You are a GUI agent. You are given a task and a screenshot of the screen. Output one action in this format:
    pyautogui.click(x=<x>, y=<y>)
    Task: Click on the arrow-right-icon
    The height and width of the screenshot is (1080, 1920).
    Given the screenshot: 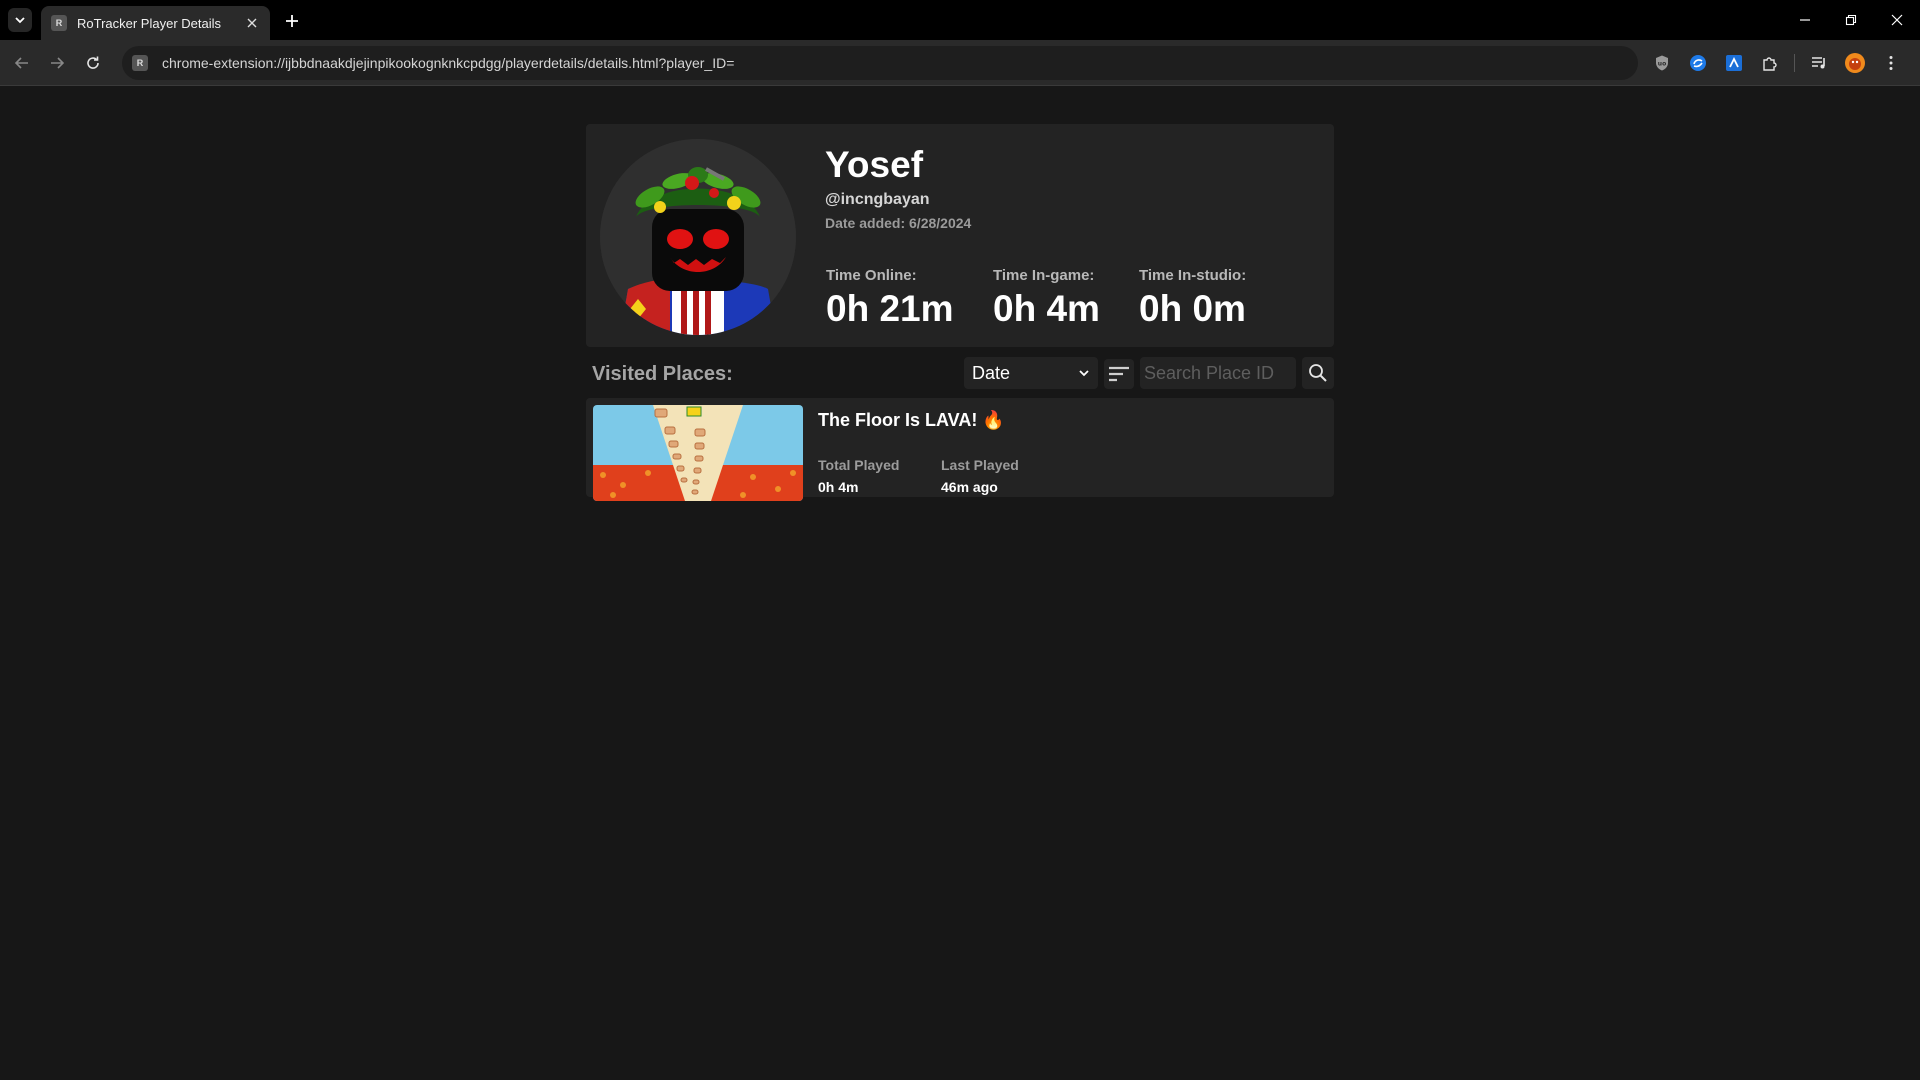 What is the action you would take?
    pyautogui.click(x=58, y=63)
    